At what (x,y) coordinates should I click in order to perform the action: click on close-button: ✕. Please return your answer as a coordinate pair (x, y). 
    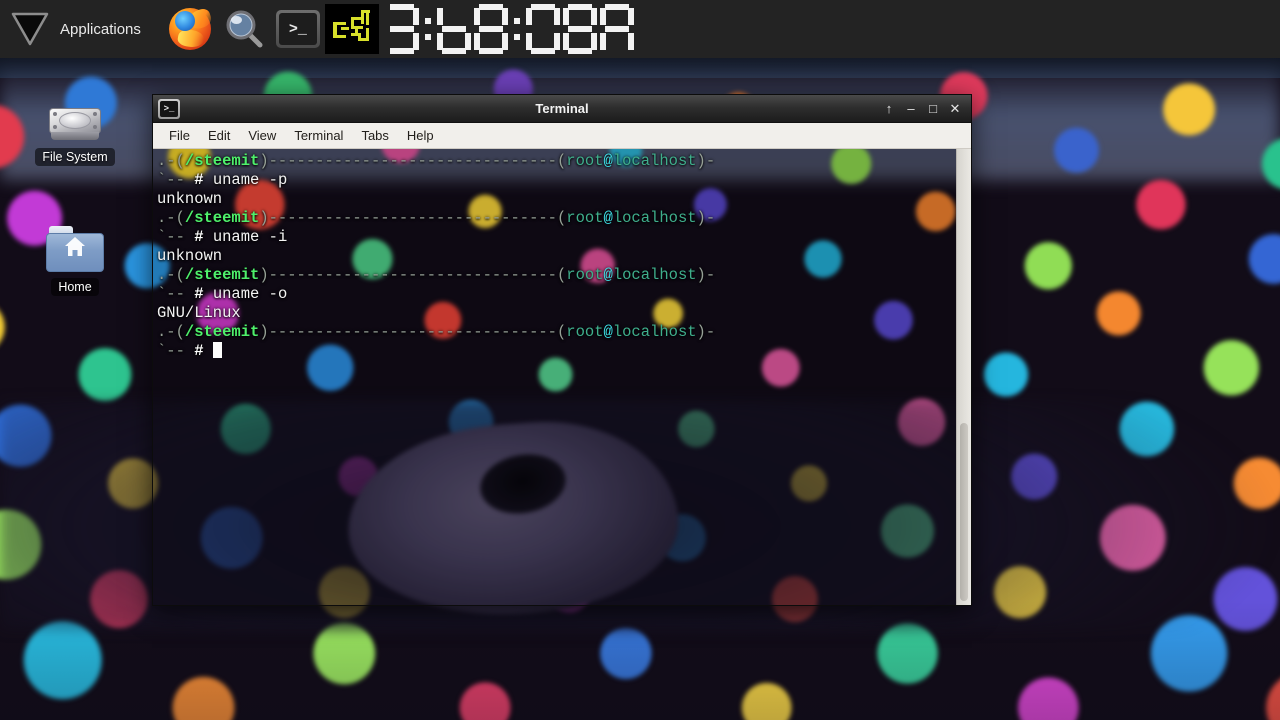
    Looking at the image, I should click on (955, 109).